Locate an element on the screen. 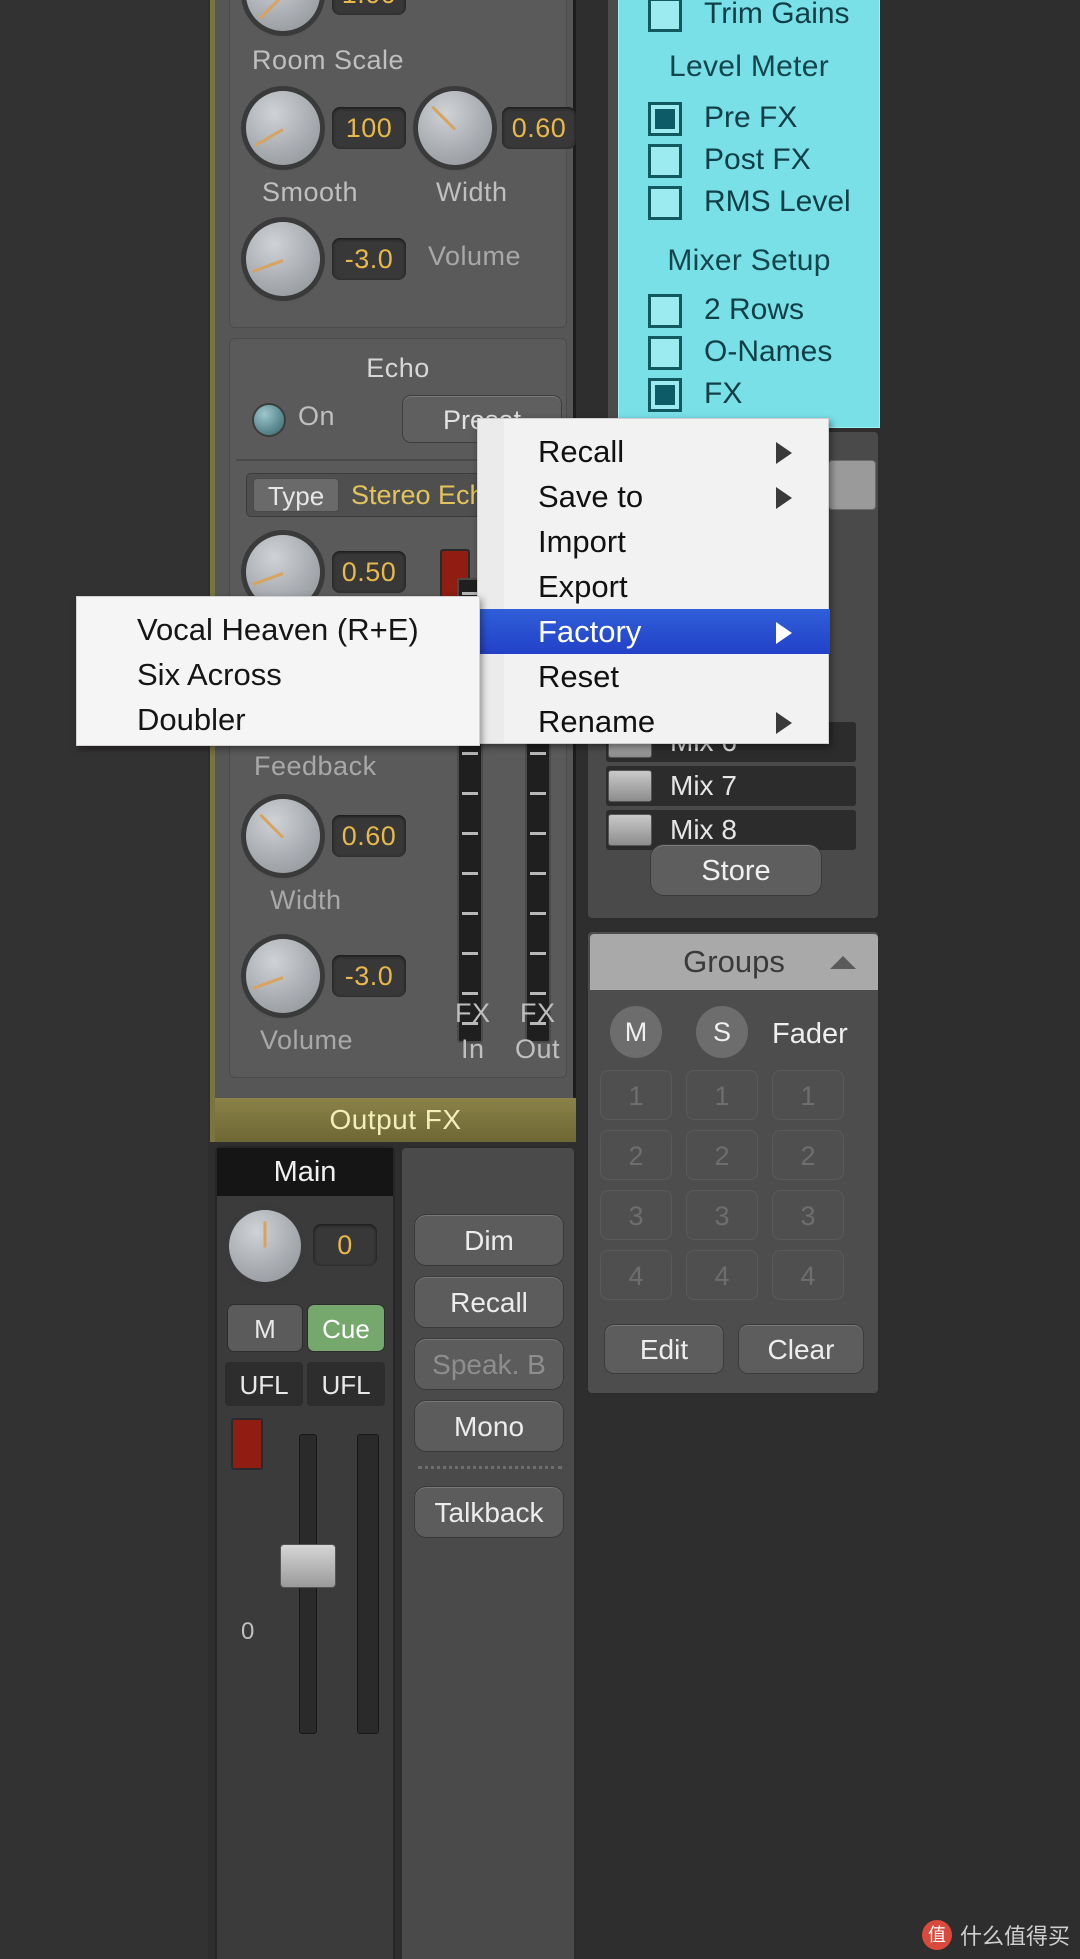 The width and height of the screenshot is (1080, 1959). group-mute-3: 3 is located at coordinates (636, 1215).